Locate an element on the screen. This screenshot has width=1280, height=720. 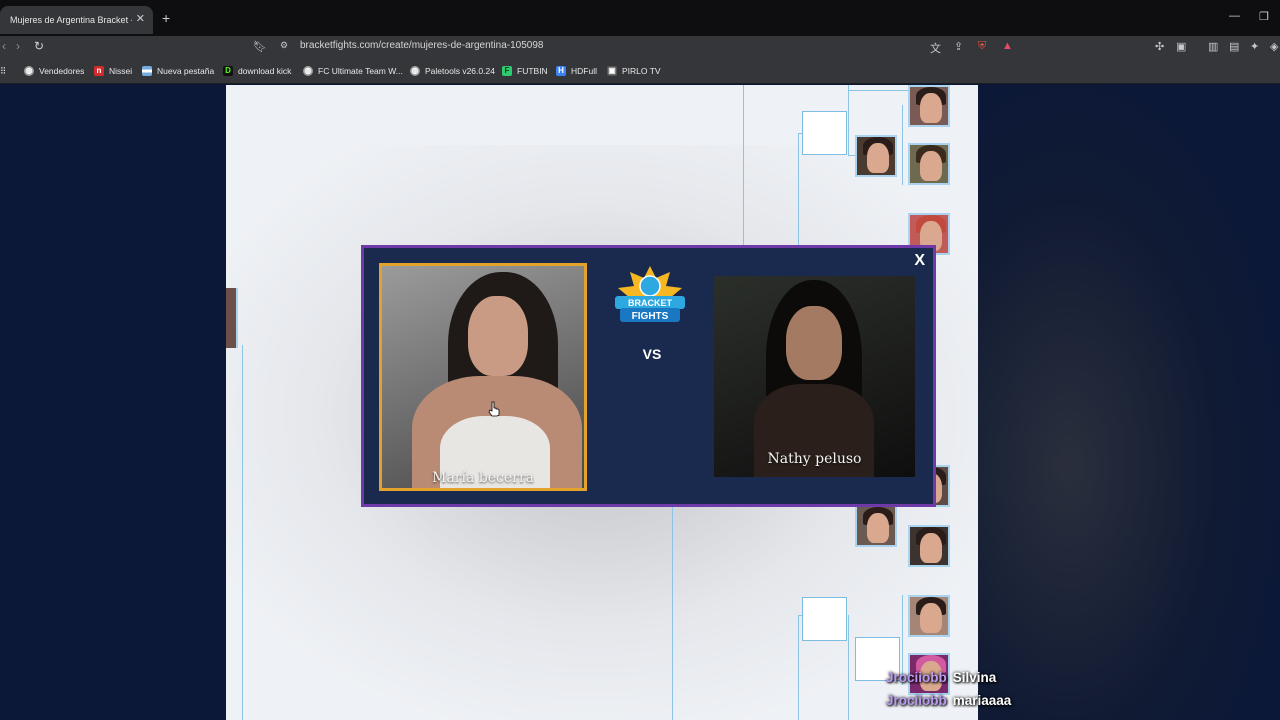
contestant-right-card: Nathy peluso is located at coordinates (814, 376).